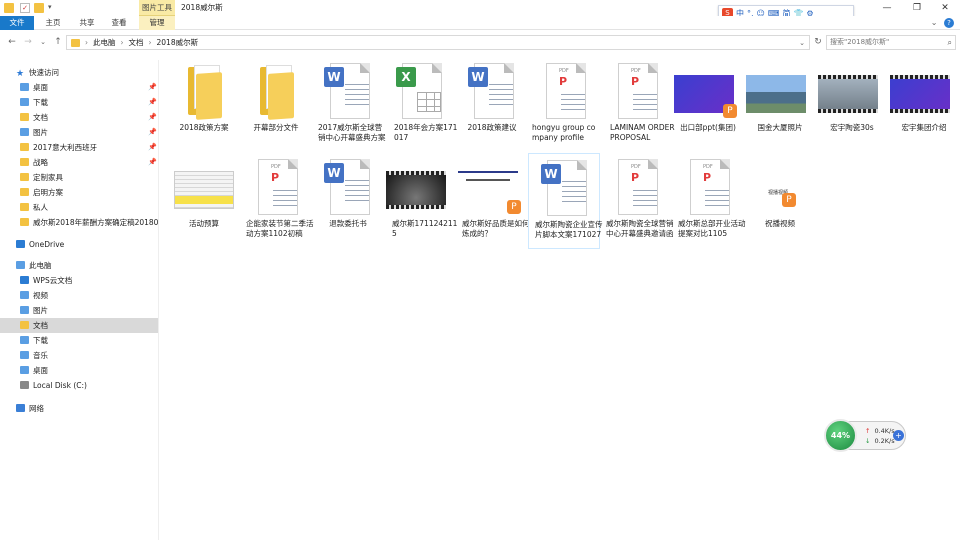 This screenshot has width=960, height=540. I want to click on file-item: 活动预算, so click(204, 201).